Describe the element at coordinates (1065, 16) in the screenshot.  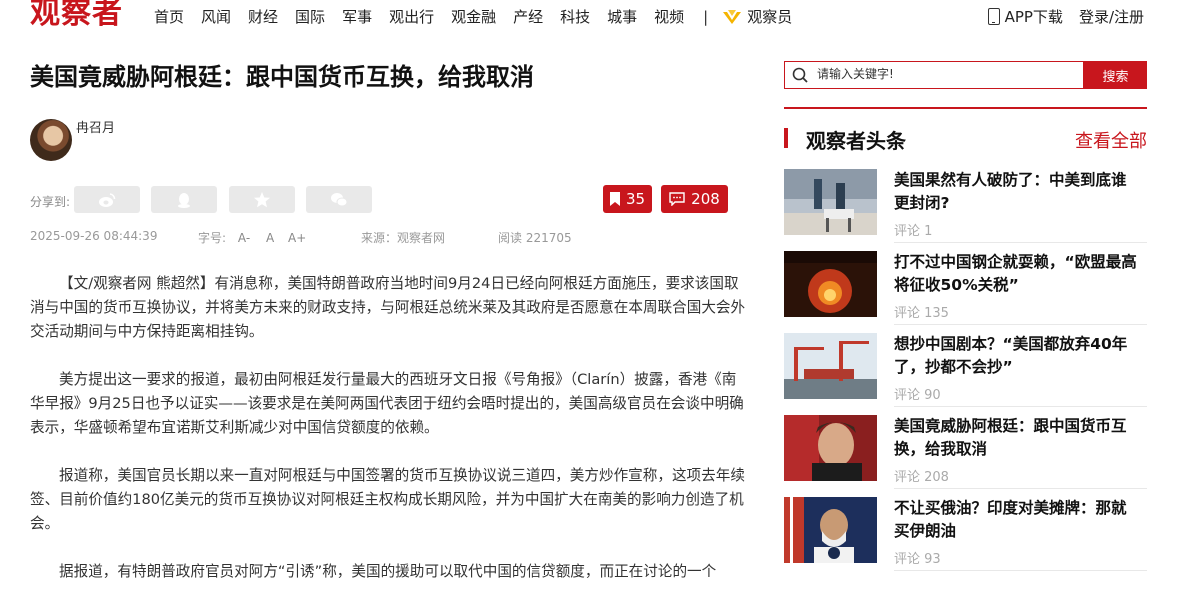
I see `header-right-links: APP下载 登录/注册` at that location.